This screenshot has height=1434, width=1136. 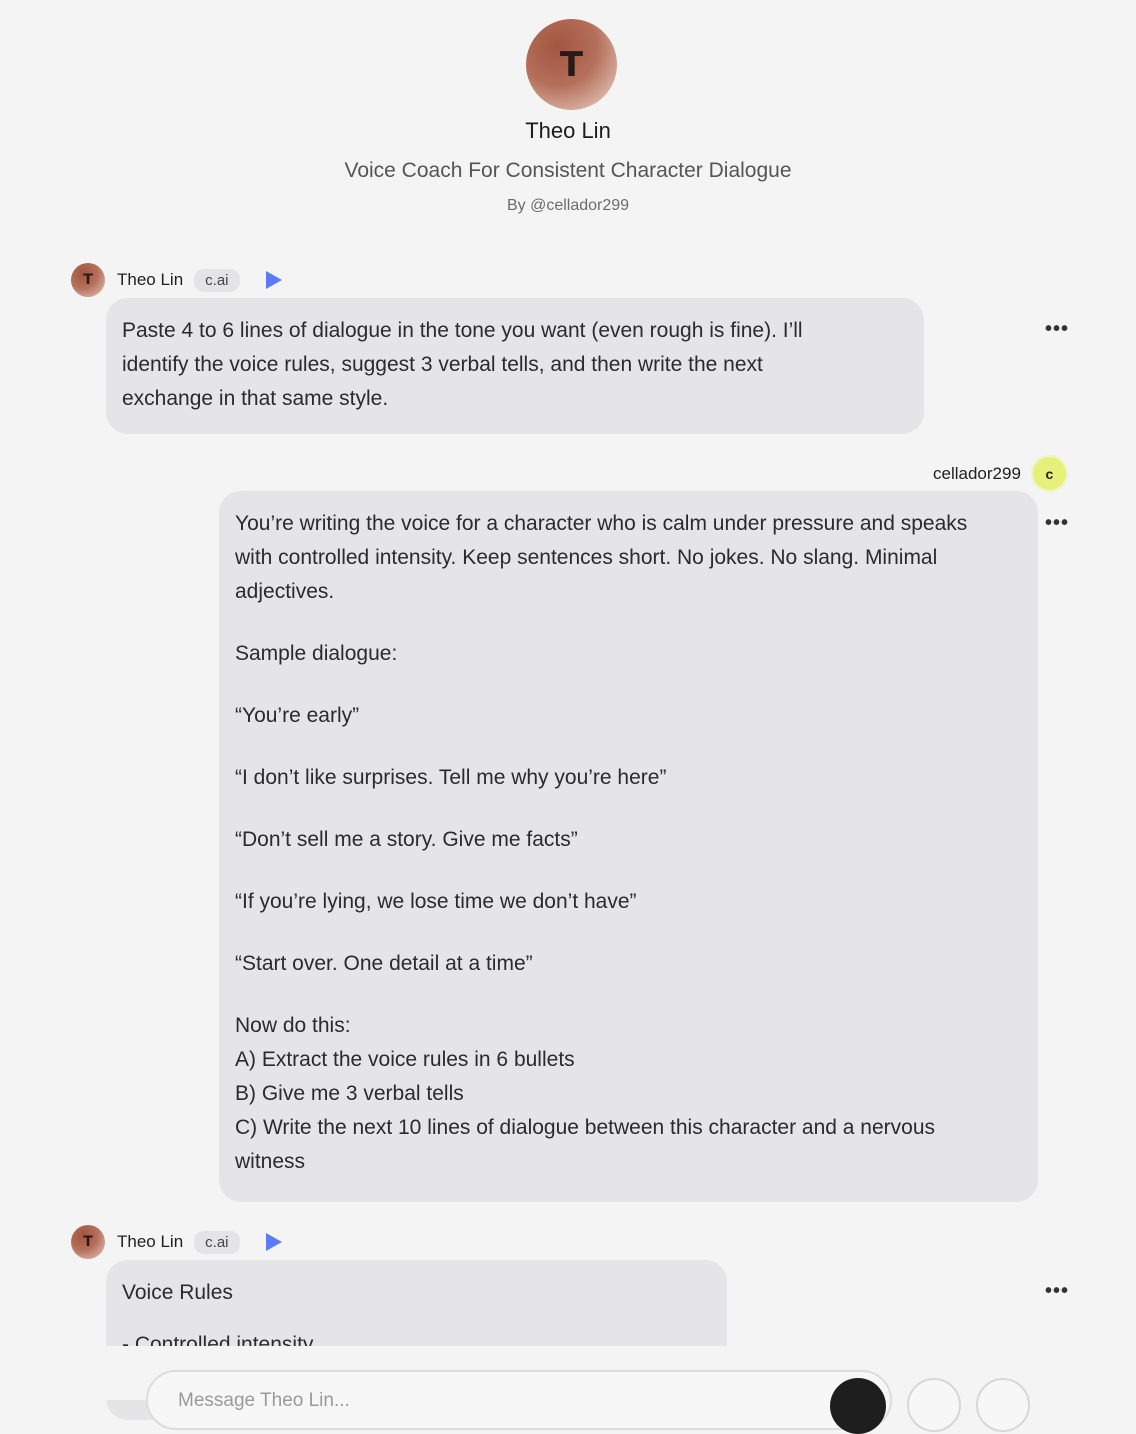 I want to click on message-line: adjectives., so click(x=285, y=591).